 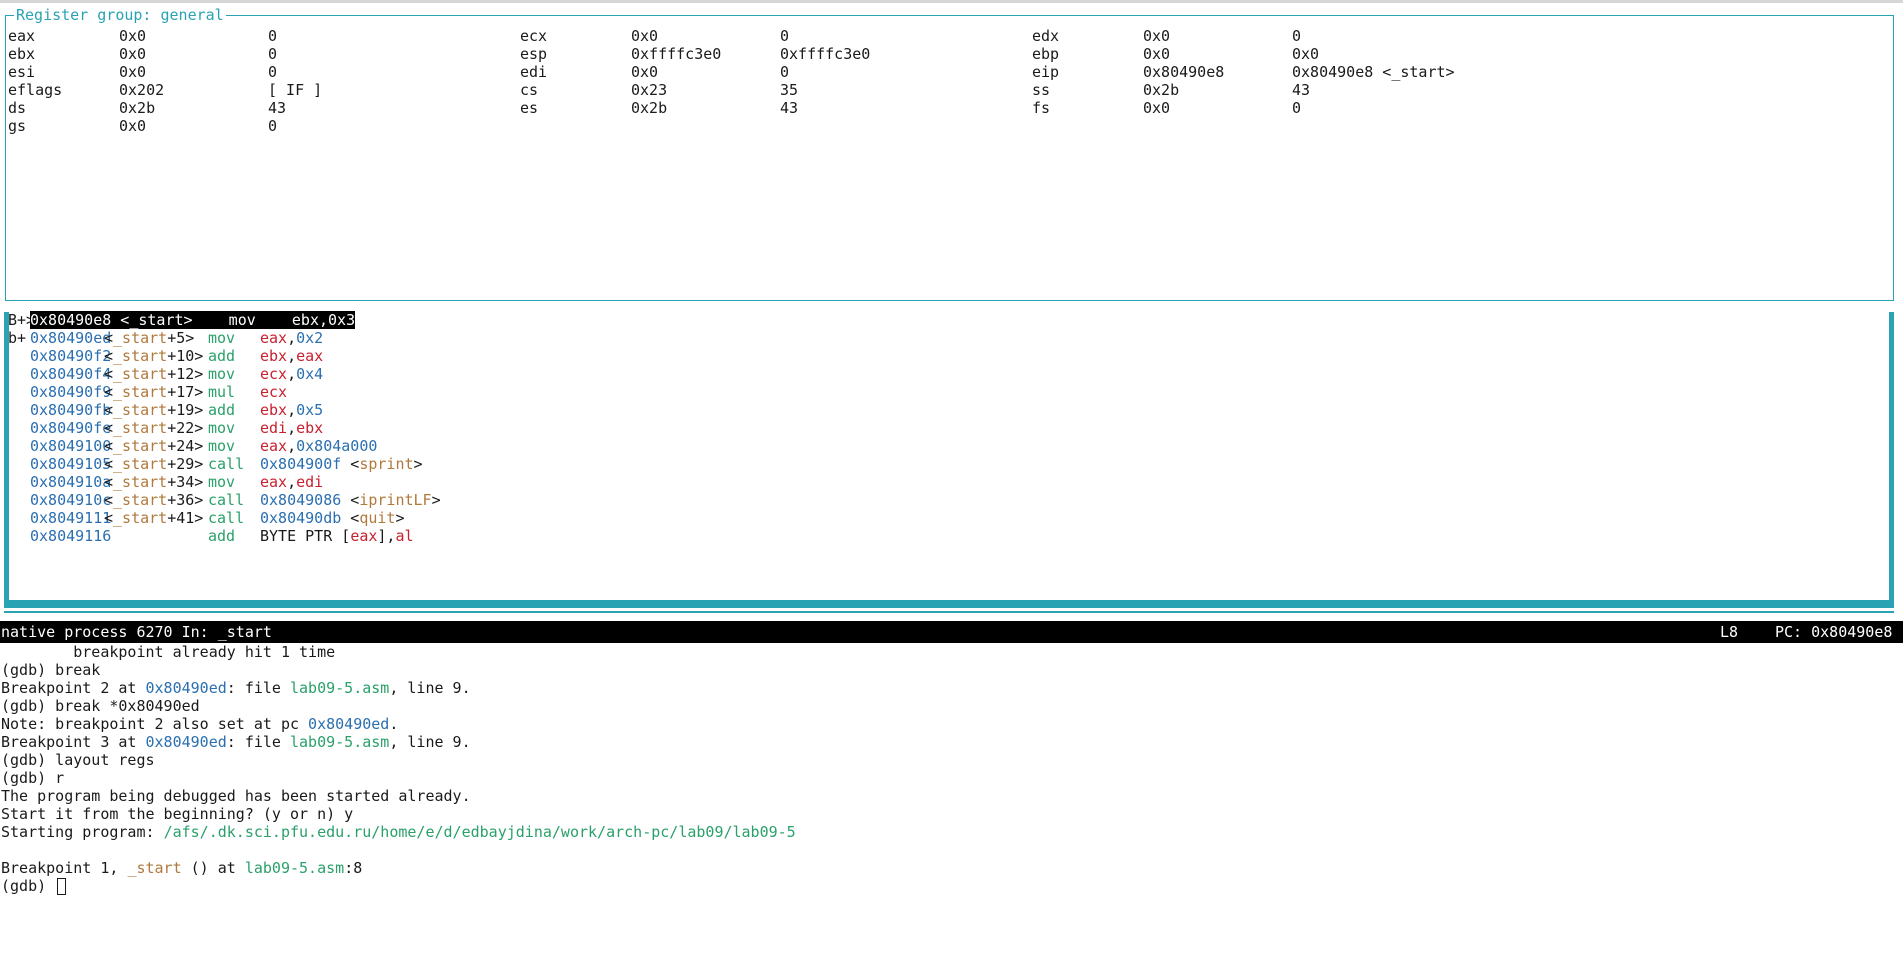 I want to click on instruction-operands: ebx,eax, so click(x=291, y=356).